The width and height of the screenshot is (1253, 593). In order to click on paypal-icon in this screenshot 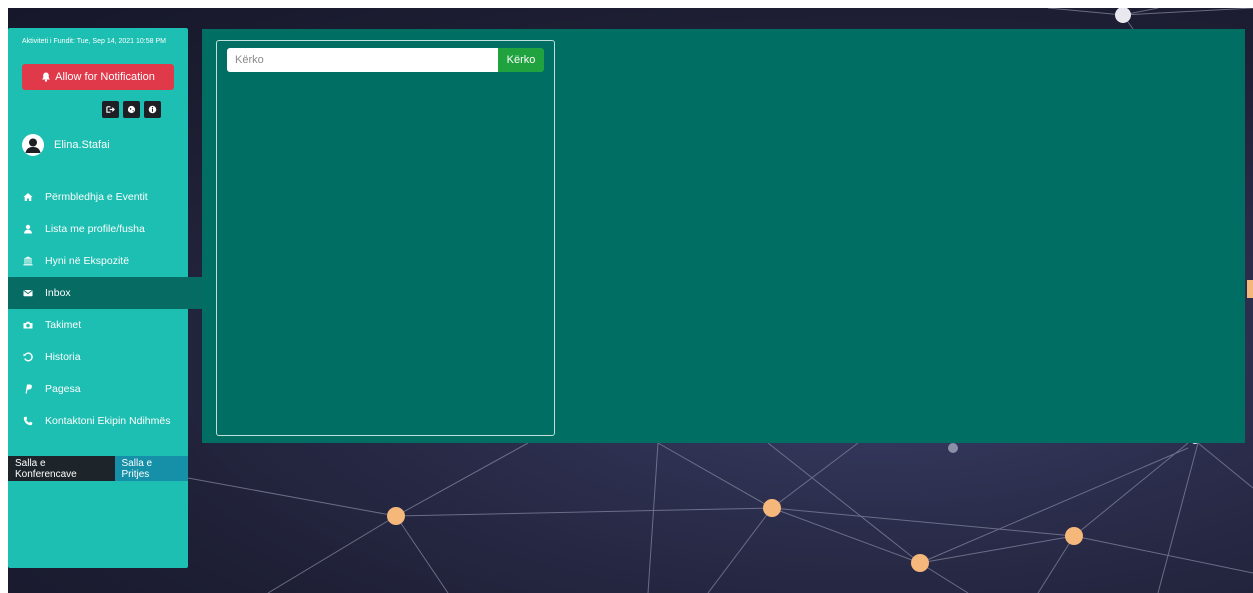, I will do `click(28, 389)`.